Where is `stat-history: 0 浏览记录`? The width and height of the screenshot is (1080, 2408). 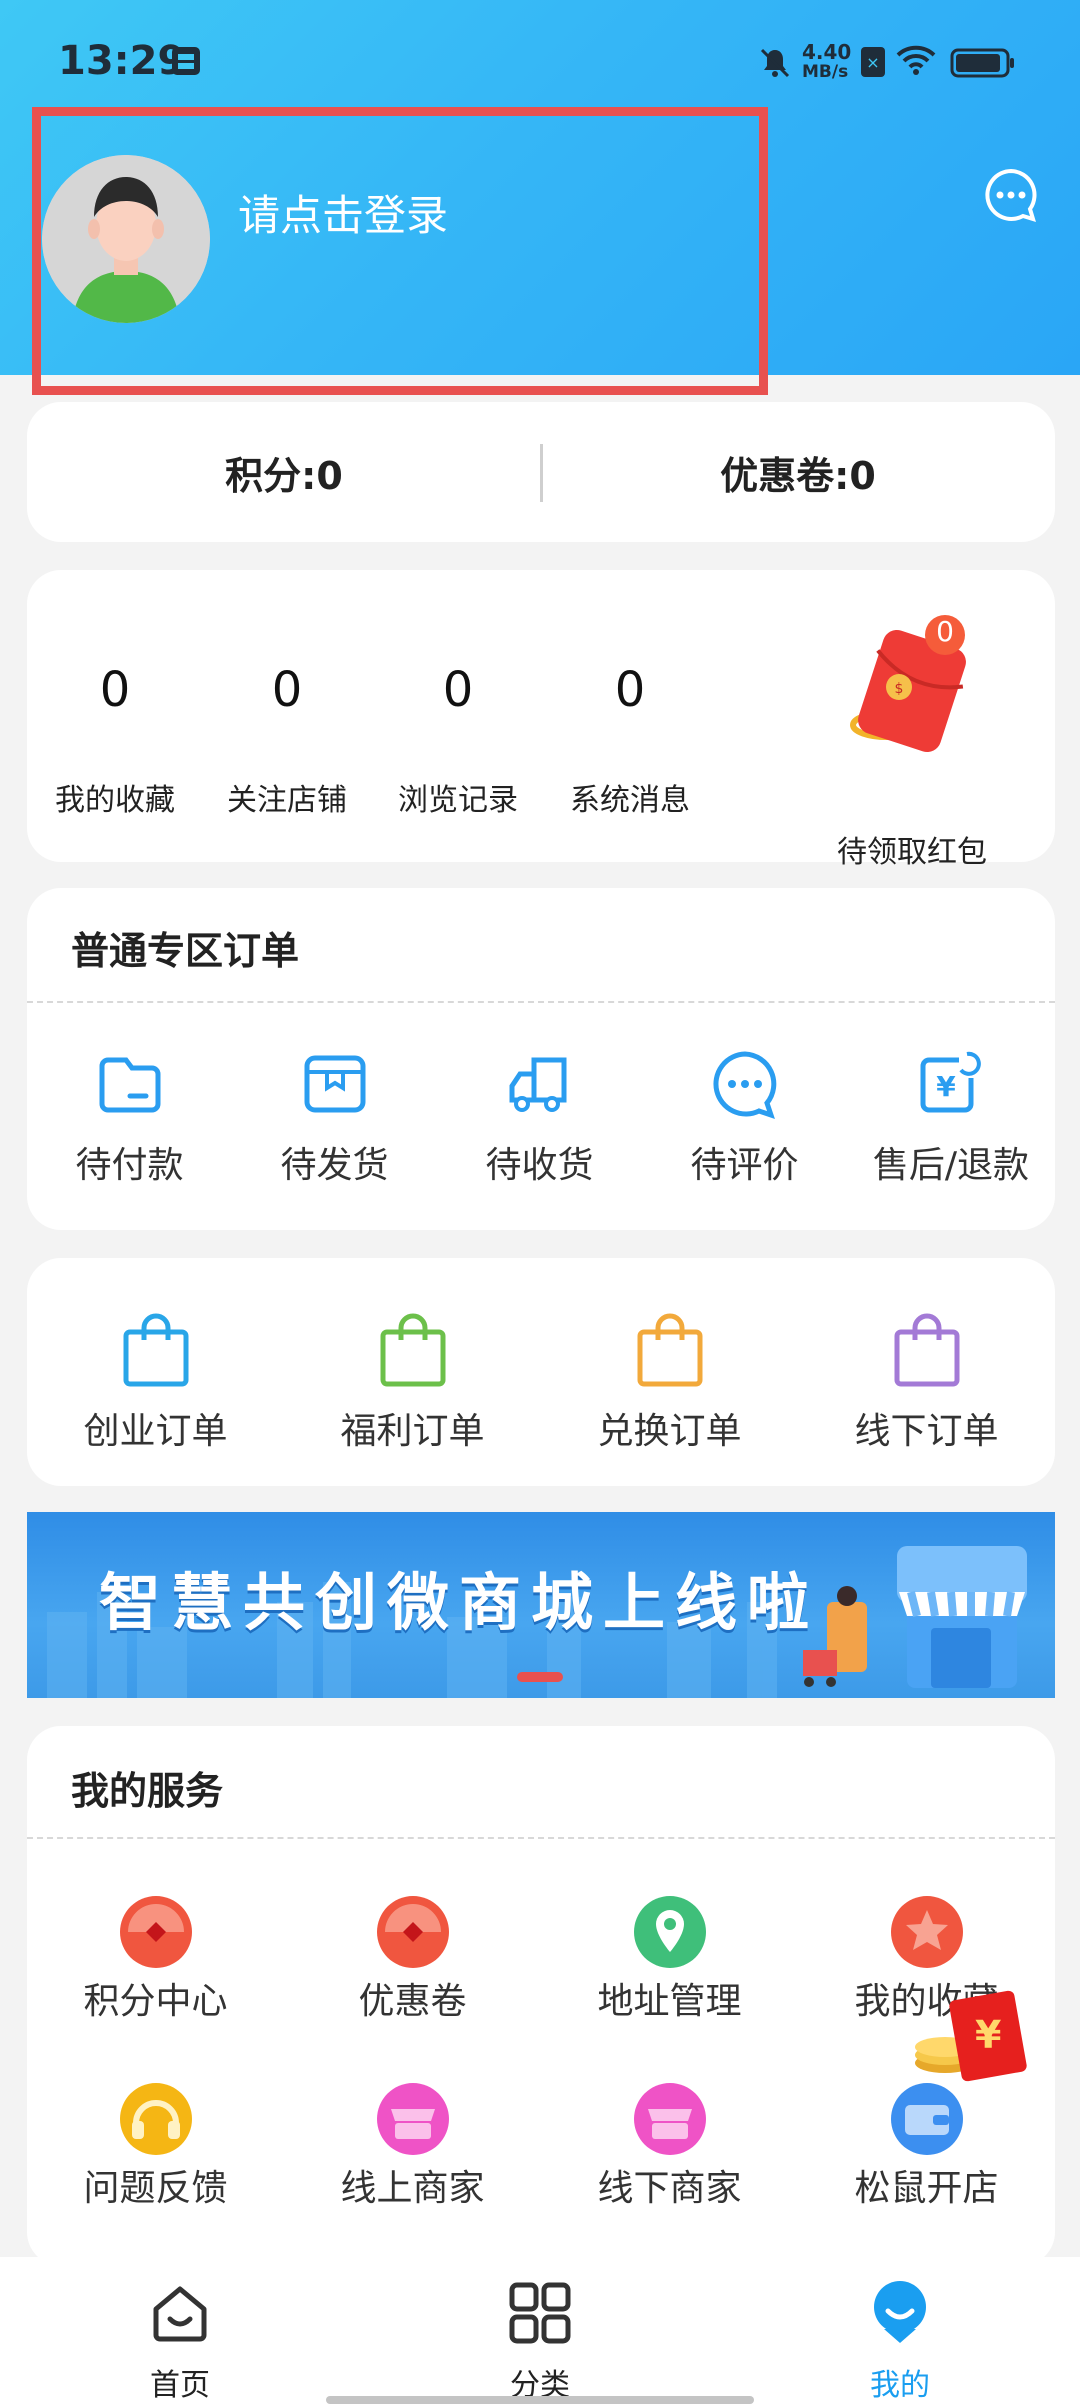 stat-history: 0 浏览记录 is located at coordinates (458, 716).